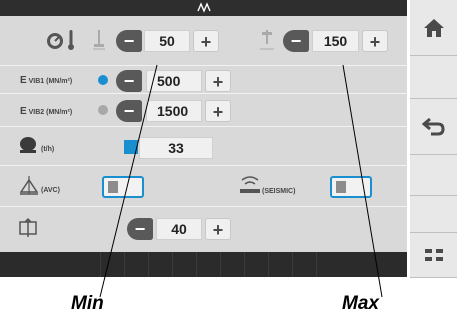  I want to click on max-pointer-line, so click(362, 181).